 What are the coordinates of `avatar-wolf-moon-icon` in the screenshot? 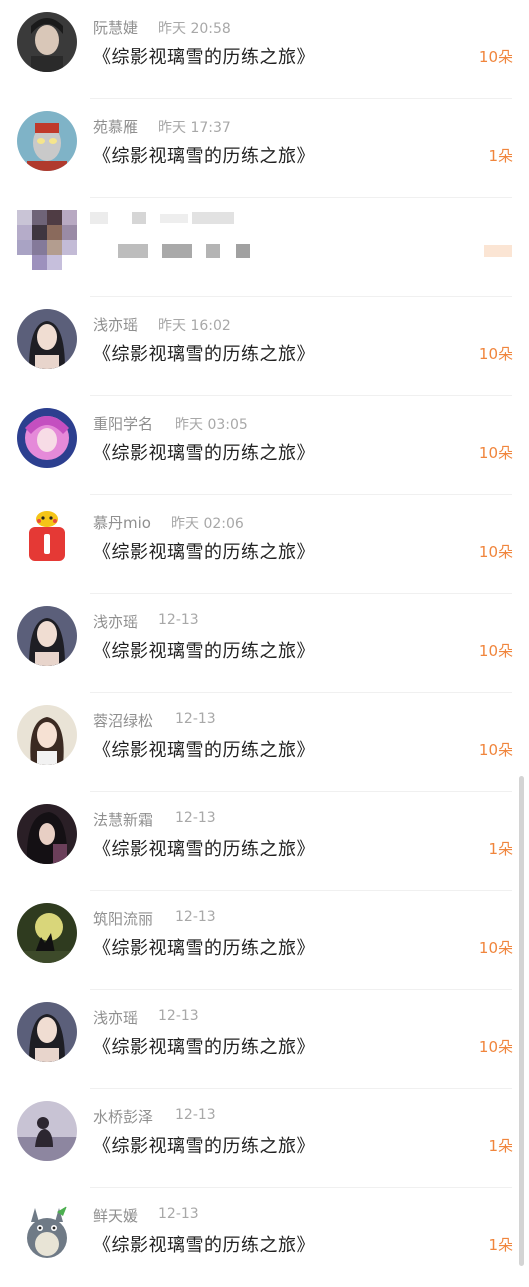 It's located at (47, 933).